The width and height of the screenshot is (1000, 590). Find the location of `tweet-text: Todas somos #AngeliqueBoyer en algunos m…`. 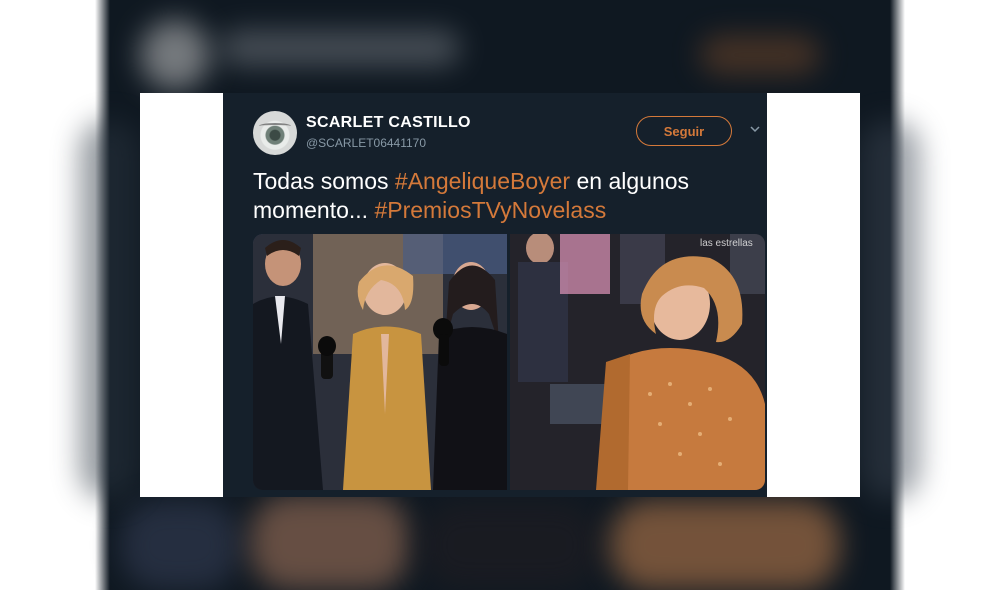

tweet-text: Todas somos #AngeliqueBoyer en algunos m… is located at coordinates (503, 196).